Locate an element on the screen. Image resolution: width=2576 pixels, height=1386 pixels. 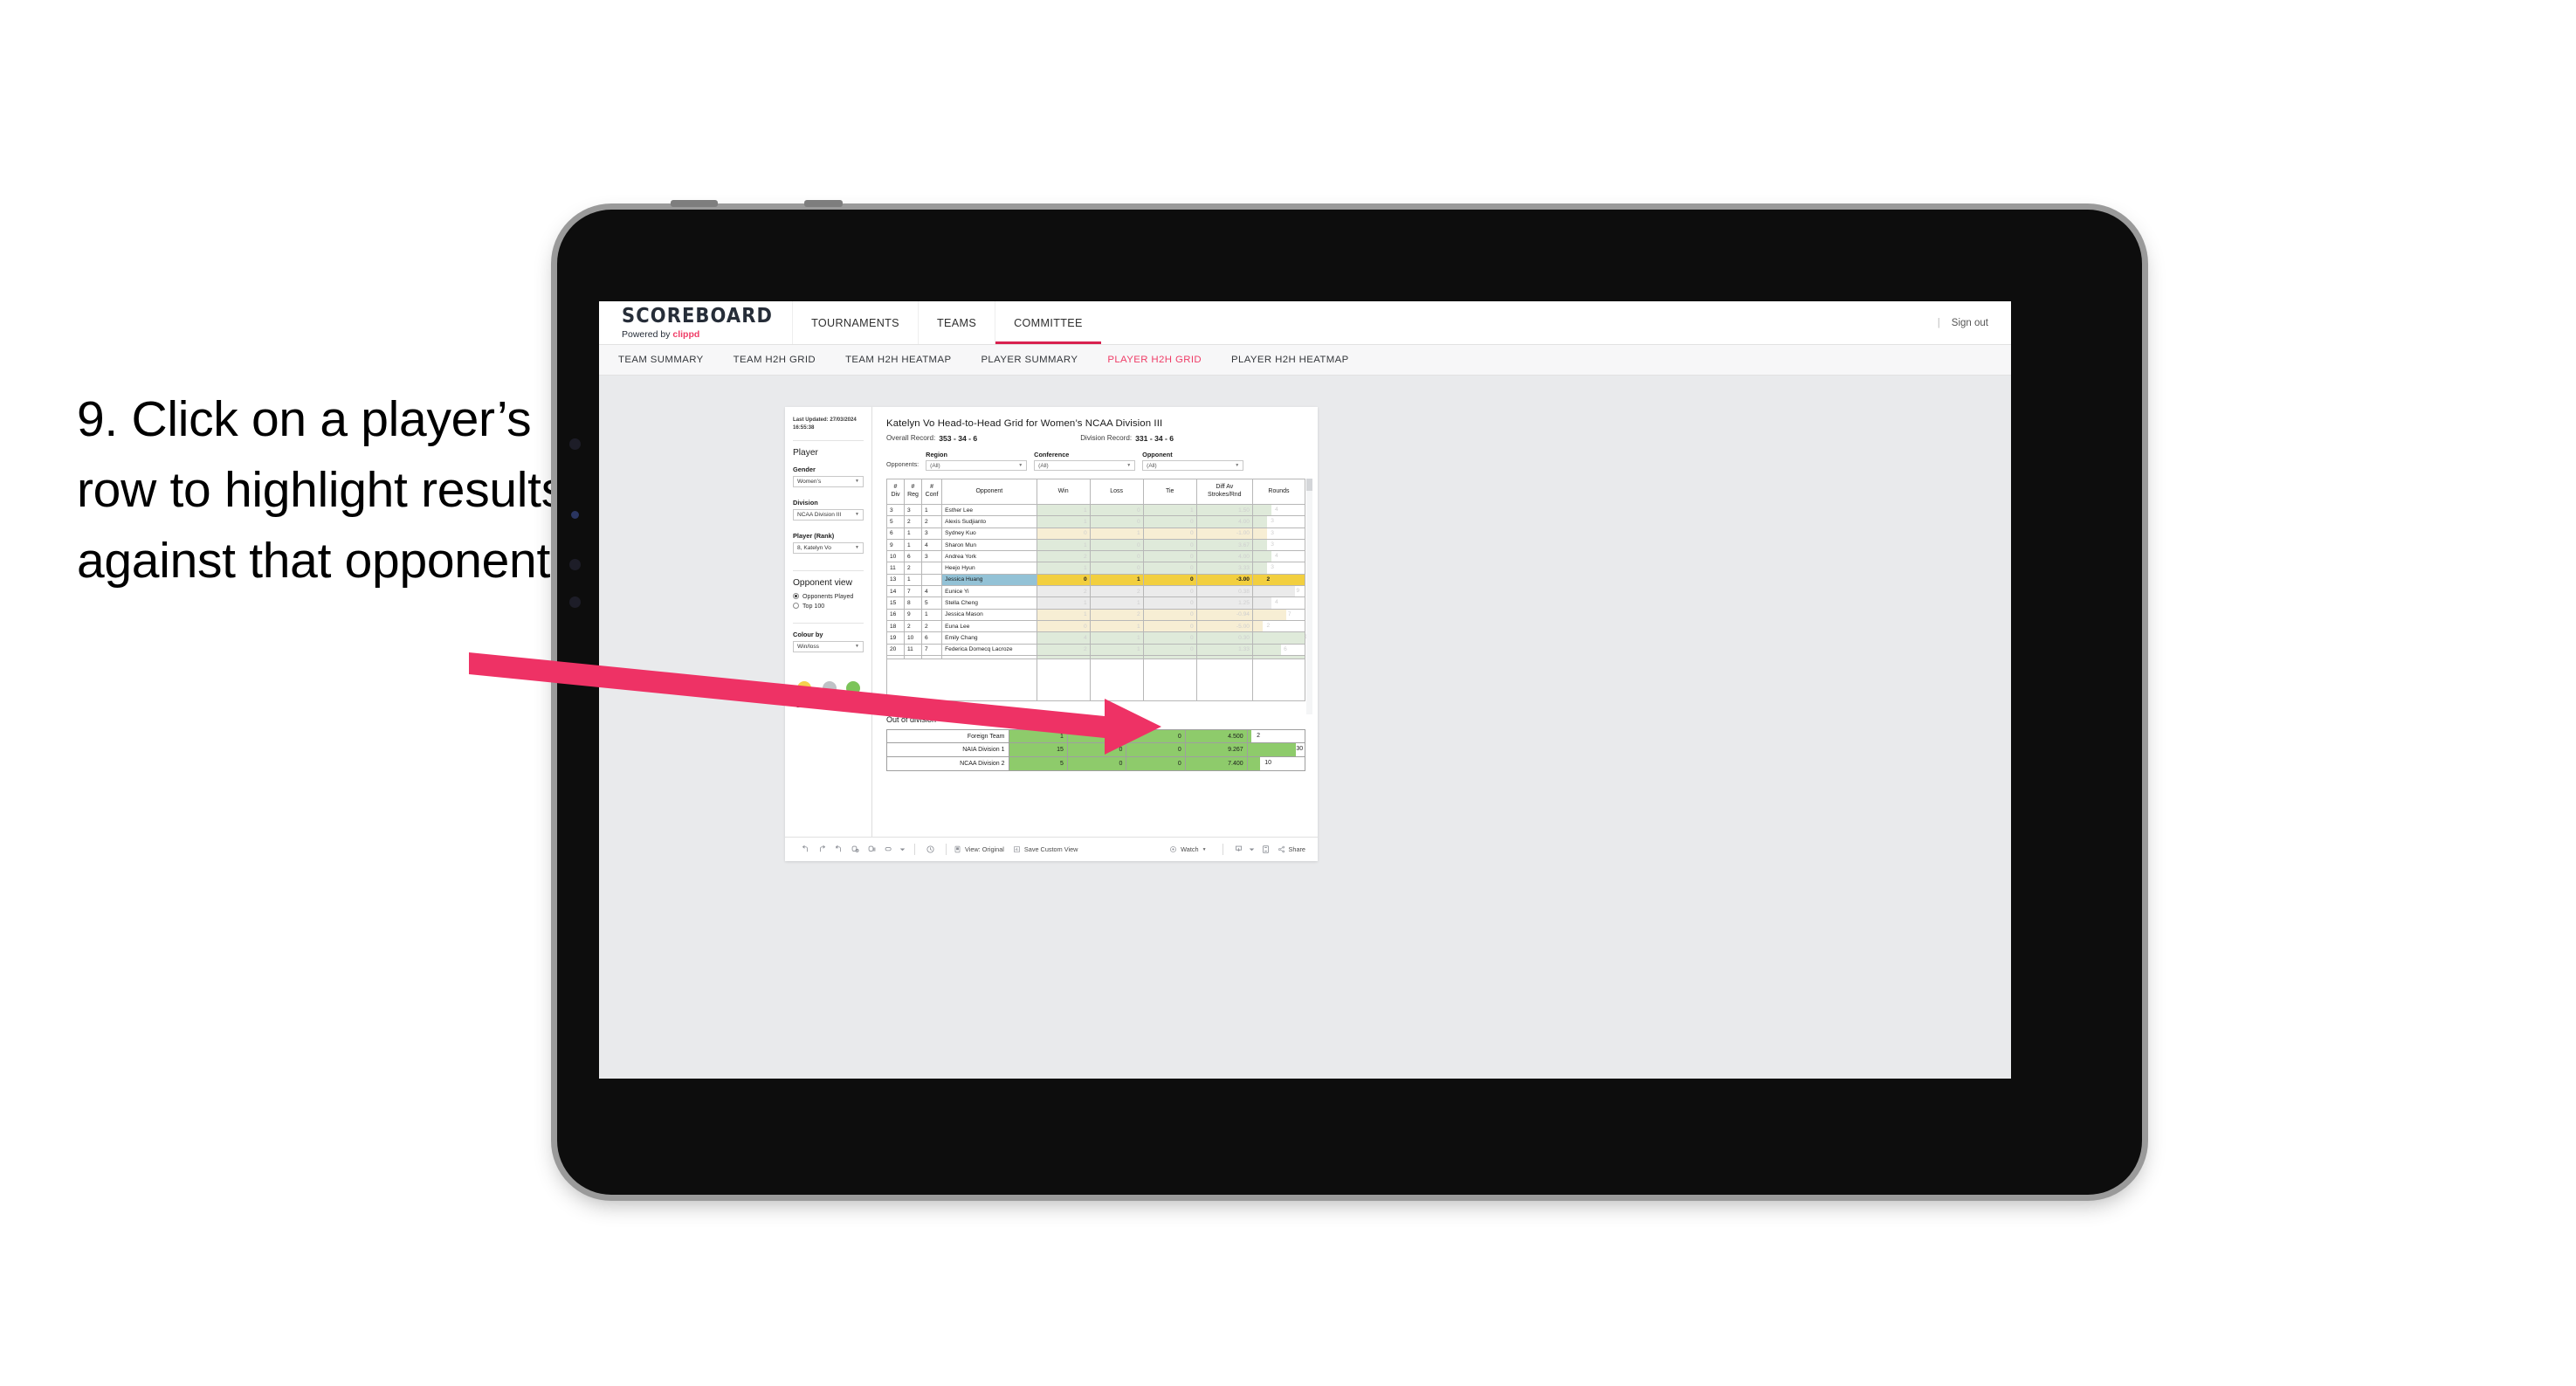
table-row: 20 11 7 Federica Domecq Lacroze 2 1 0 1.33 6 is located at coordinates (1096, 649).